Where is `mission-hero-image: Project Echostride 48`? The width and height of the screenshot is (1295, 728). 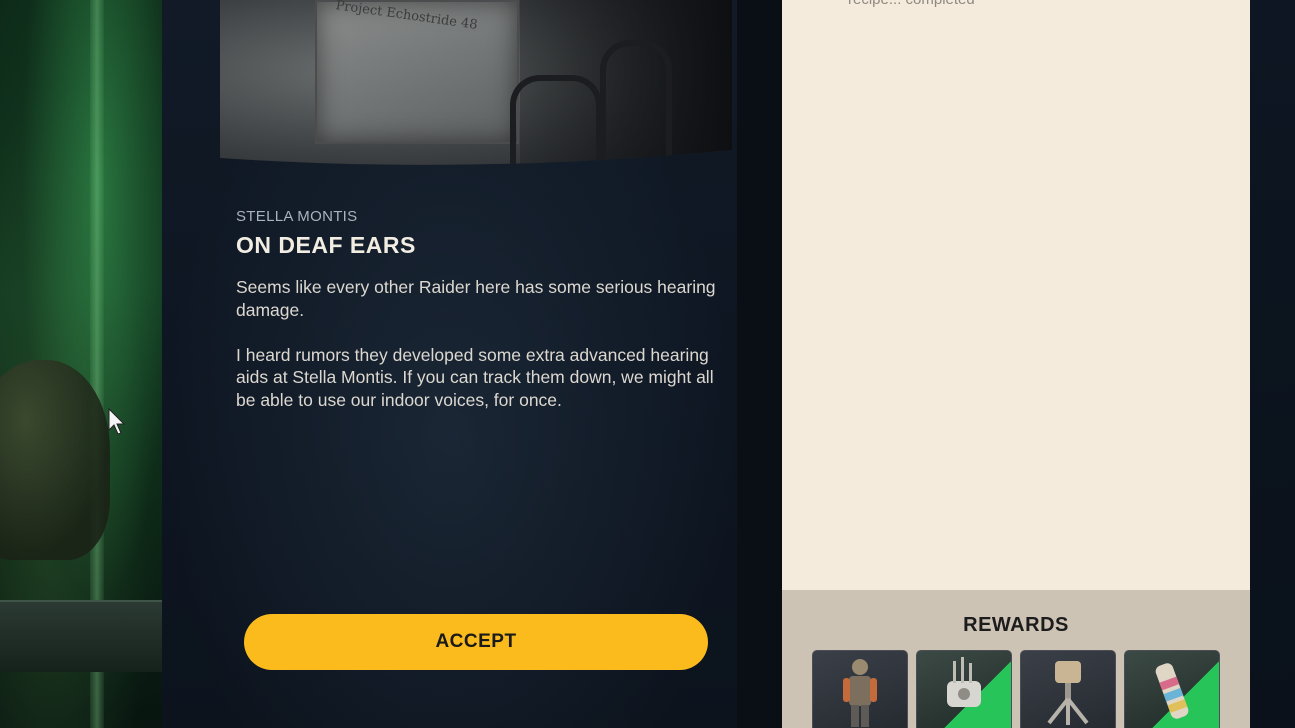 mission-hero-image: Project Echostride 48 is located at coordinates (476, 89).